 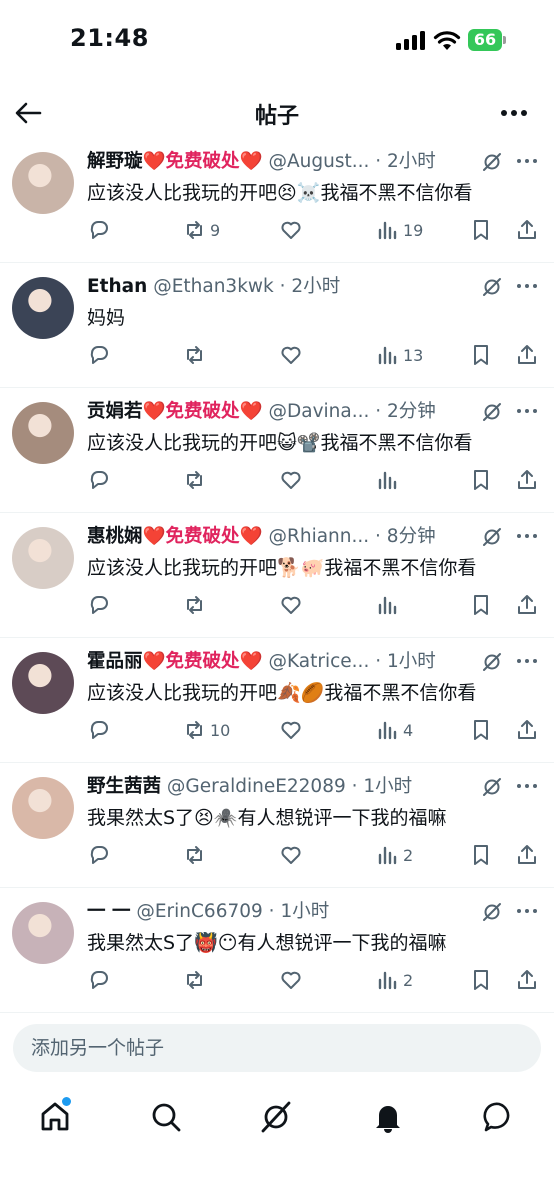 What do you see at coordinates (206, 730) in the screenshot?
I see `retweet-button: 10` at bounding box center [206, 730].